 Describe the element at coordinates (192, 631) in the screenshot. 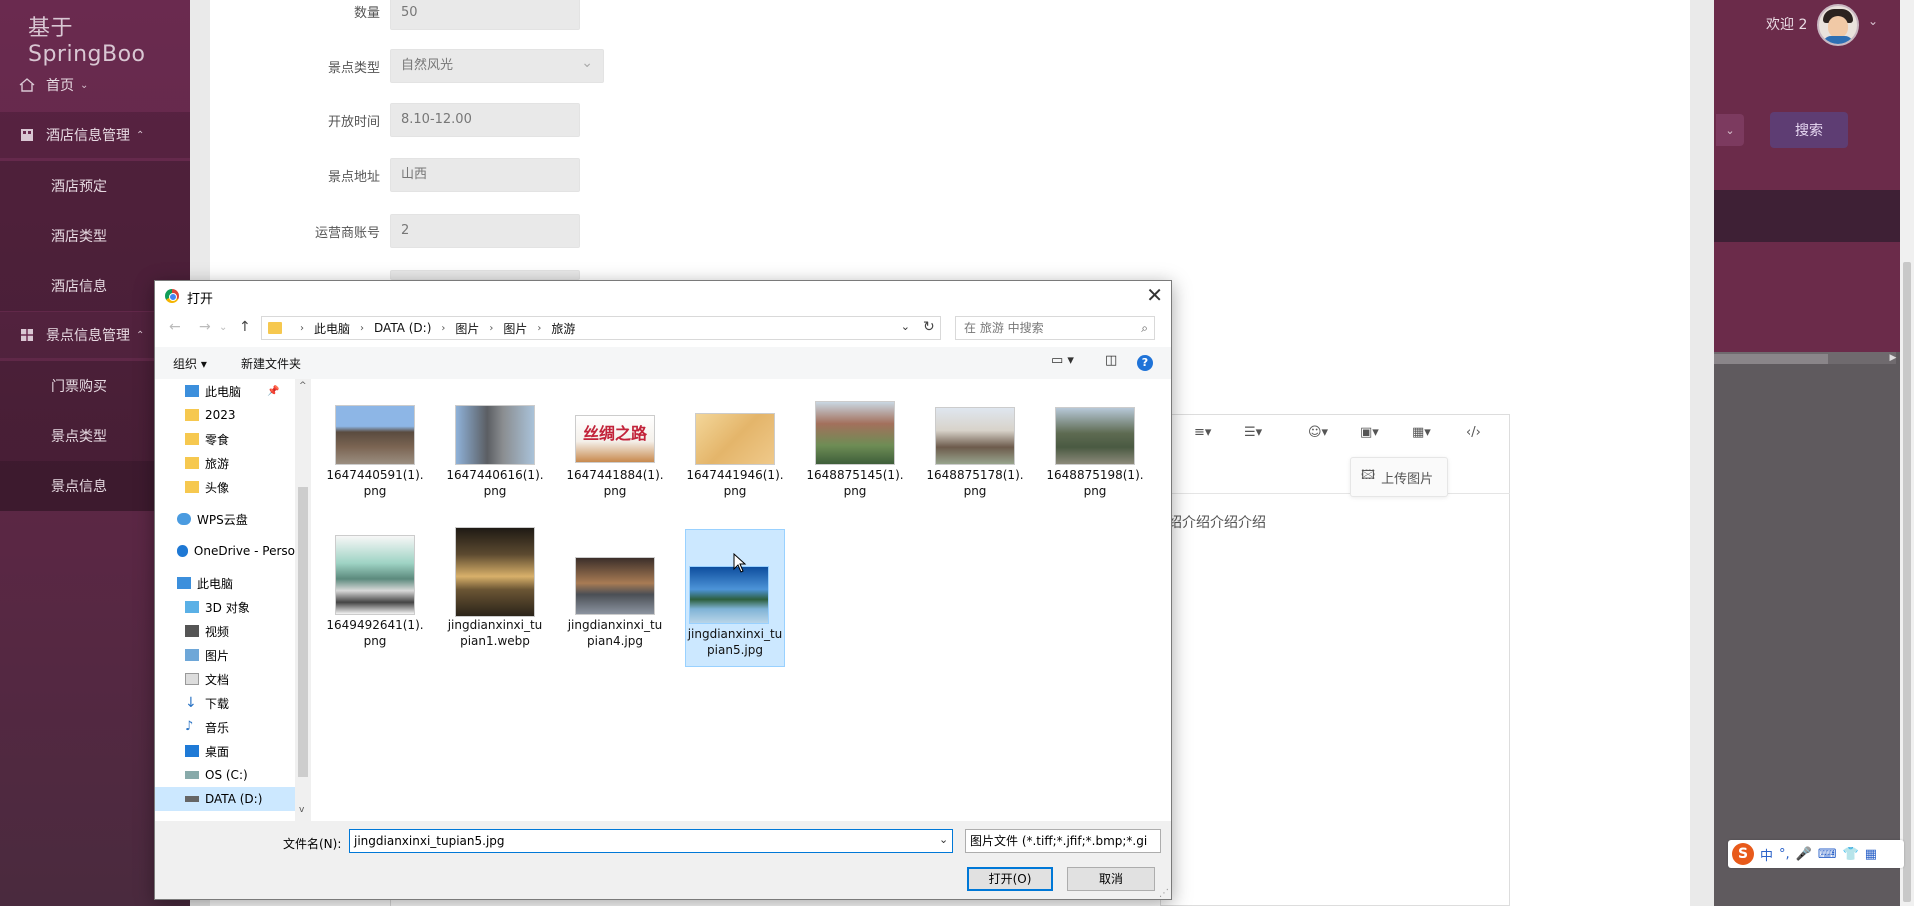

I see `video-icon` at that location.